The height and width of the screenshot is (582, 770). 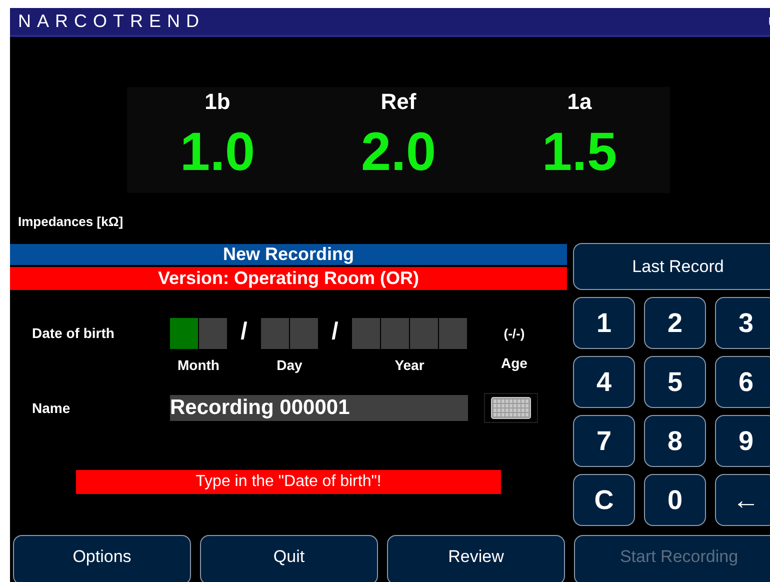 What do you see at coordinates (476, 558) in the screenshot?
I see `footer-button: Review` at bounding box center [476, 558].